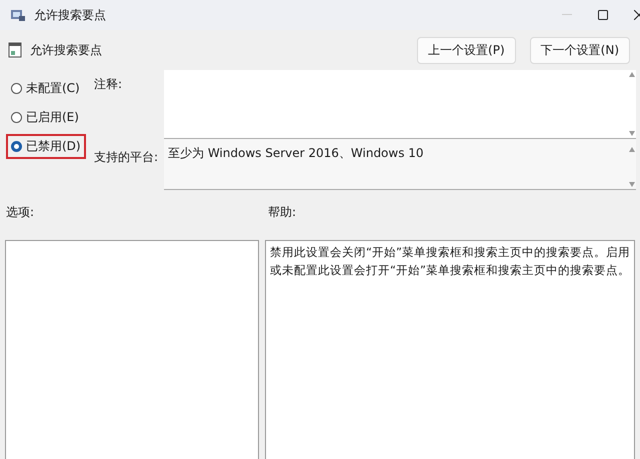  I want to click on setting-title: 允许搜索要点, so click(66, 50).